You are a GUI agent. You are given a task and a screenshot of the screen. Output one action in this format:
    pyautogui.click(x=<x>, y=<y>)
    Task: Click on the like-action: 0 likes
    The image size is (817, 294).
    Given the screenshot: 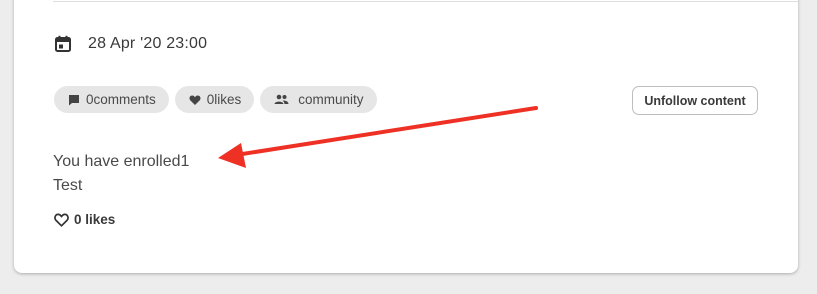 What is the action you would take?
    pyautogui.click(x=84, y=219)
    